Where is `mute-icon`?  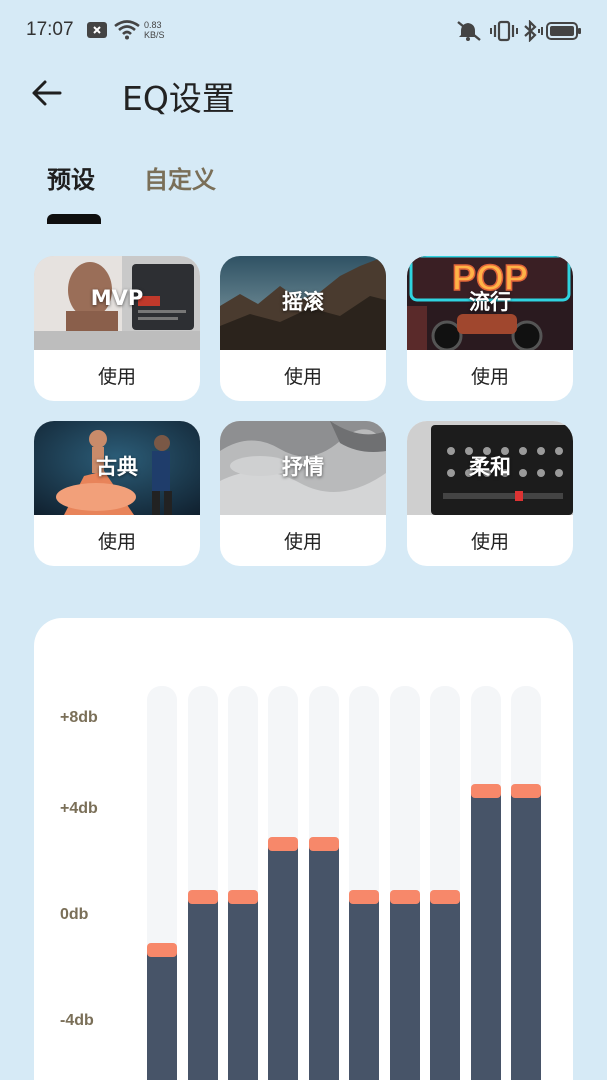
mute-icon is located at coordinates (470, 33).